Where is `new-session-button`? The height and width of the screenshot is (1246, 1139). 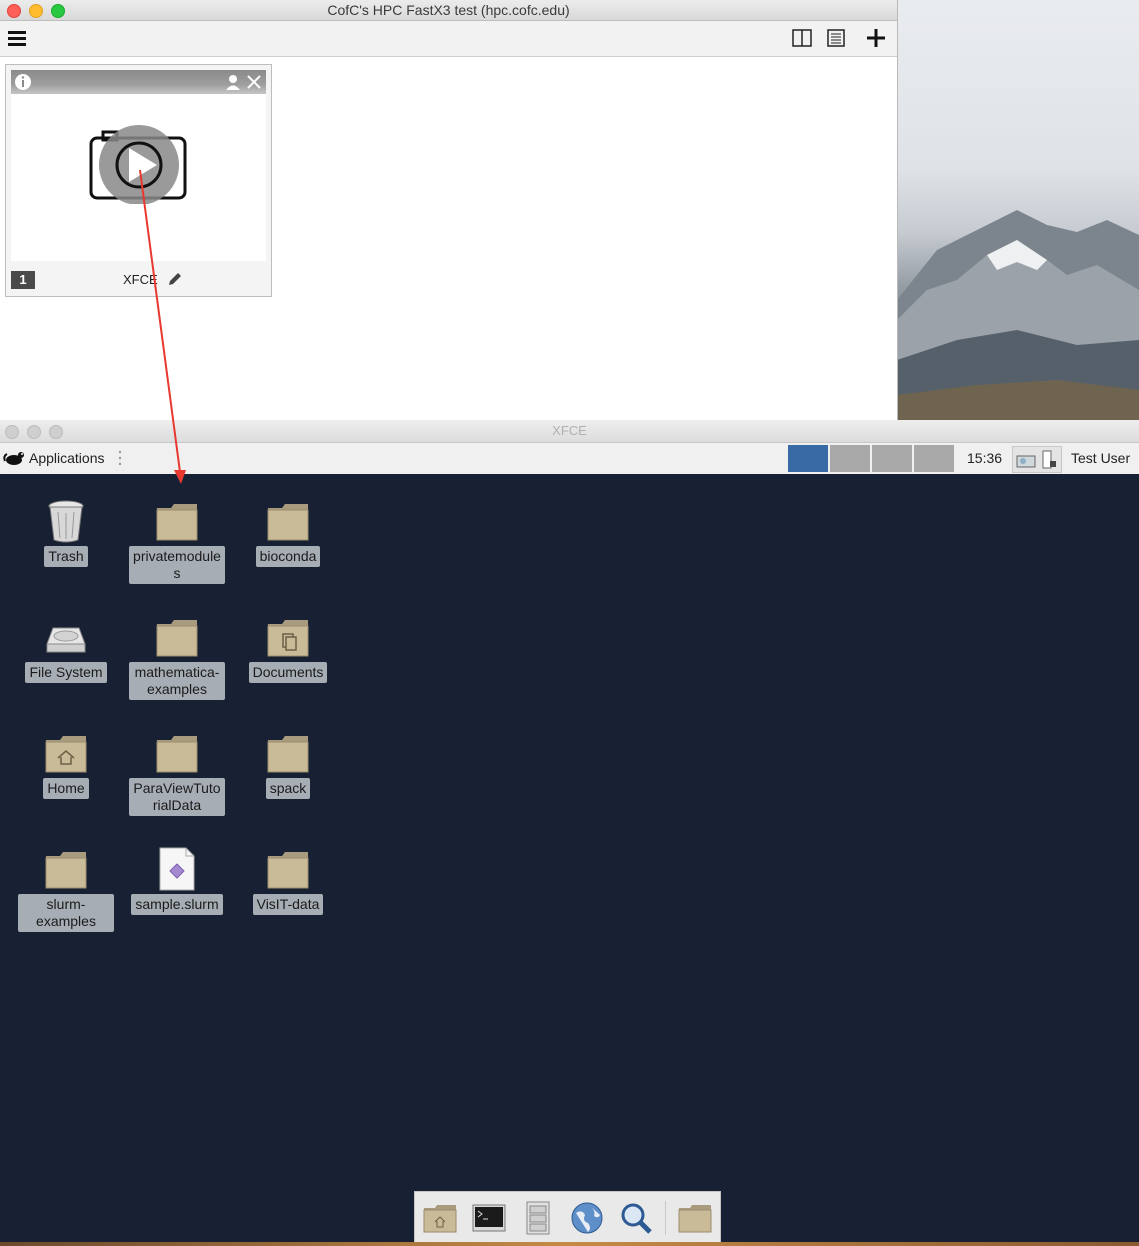
new-session-button is located at coordinates (877, 39).